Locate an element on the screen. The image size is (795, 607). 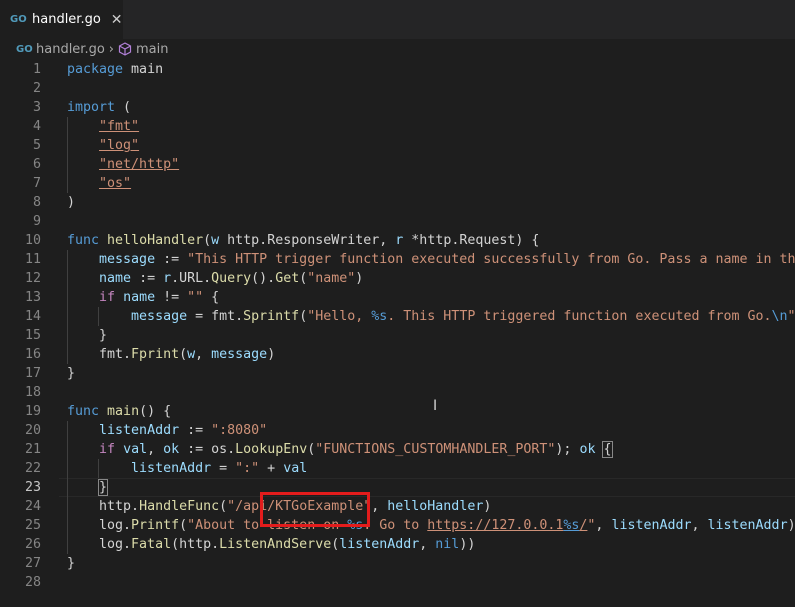
code-line: 1 package main is located at coordinates (397, 69).